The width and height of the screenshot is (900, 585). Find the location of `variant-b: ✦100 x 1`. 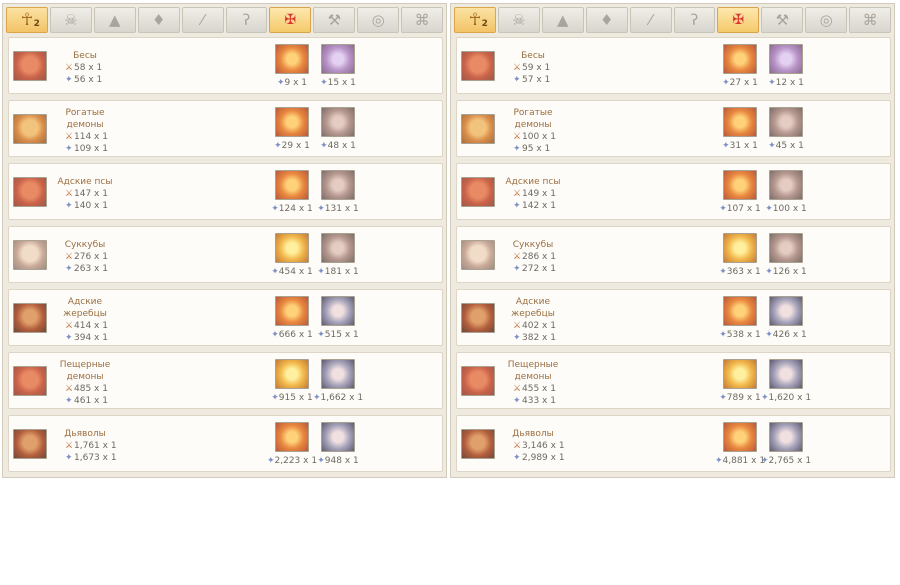

variant-b: ✦100 x 1 is located at coordinates (786, 192).